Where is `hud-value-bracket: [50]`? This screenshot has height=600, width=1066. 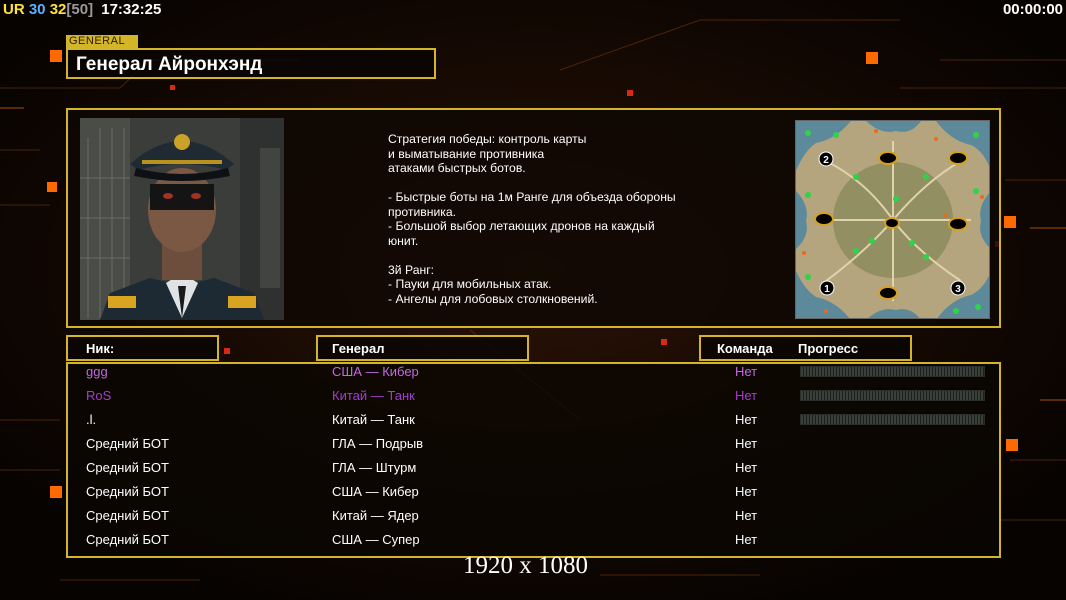
hud-value-bracket: [50] is located at coordinates (80, 9).